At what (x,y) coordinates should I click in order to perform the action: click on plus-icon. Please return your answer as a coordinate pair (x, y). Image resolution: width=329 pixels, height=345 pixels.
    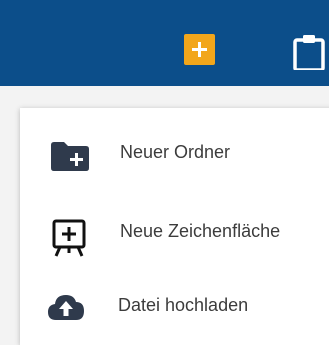
    Looking at the image, I should click on (199, 49).